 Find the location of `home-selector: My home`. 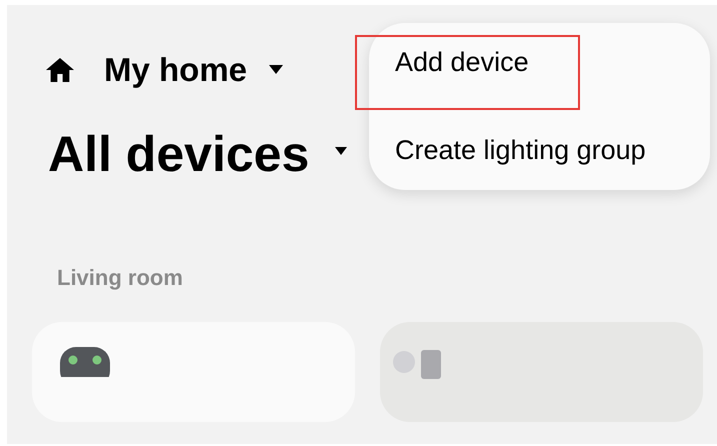

home-selector: My home is located at coordinates (176, 70).